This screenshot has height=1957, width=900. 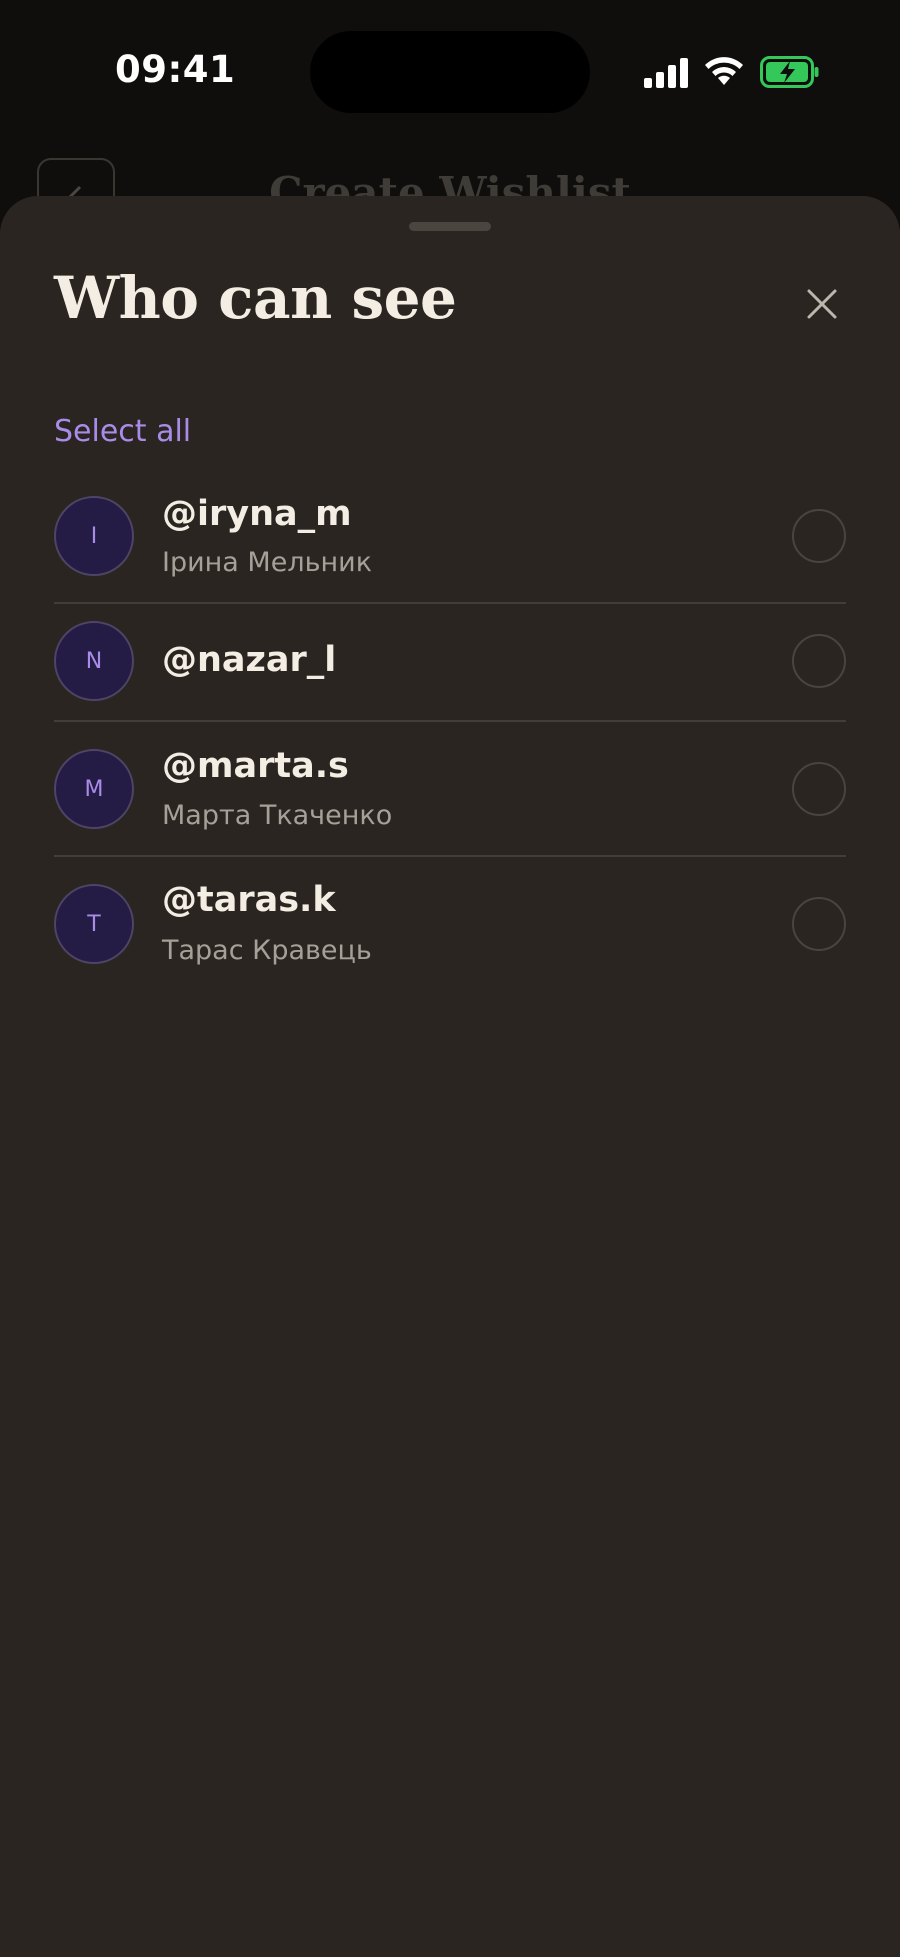 I want to click on friend-full-name: Марта Ткаченко, so click(x=277, y=815).